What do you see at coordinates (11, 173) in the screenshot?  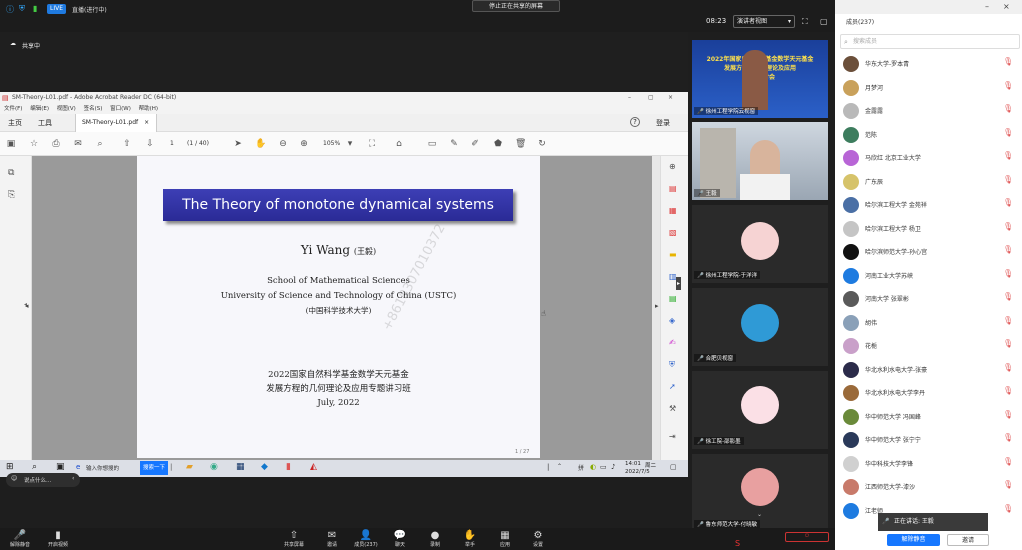 I see `pages-icon: ⧉` at bounding box center [11, 173].